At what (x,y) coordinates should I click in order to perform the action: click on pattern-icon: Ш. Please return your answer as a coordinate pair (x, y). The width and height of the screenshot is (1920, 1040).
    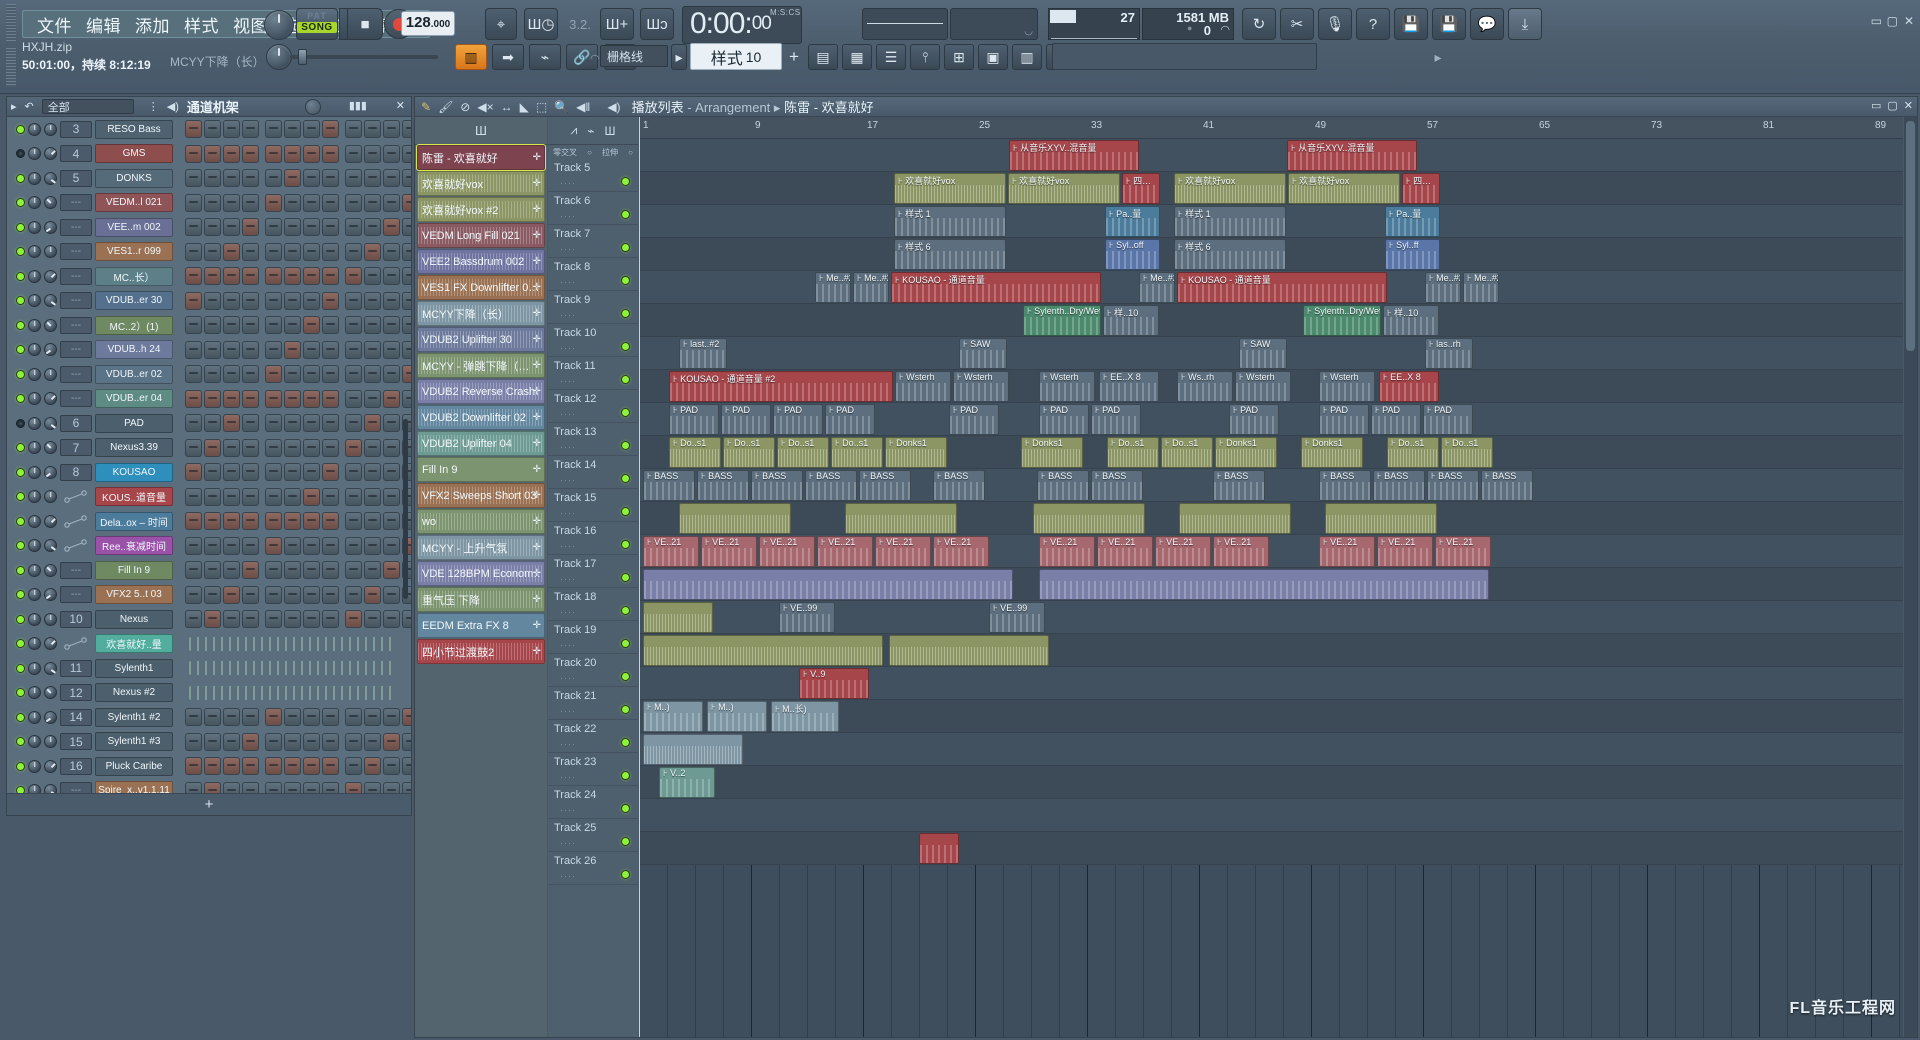
    Looking at the image, I should click on (610, 131).